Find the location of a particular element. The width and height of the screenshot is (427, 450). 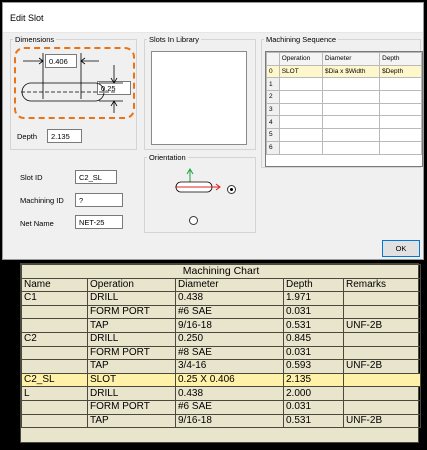

chart-diameter-cell: 0.250 is located at coordinates (229, 339).